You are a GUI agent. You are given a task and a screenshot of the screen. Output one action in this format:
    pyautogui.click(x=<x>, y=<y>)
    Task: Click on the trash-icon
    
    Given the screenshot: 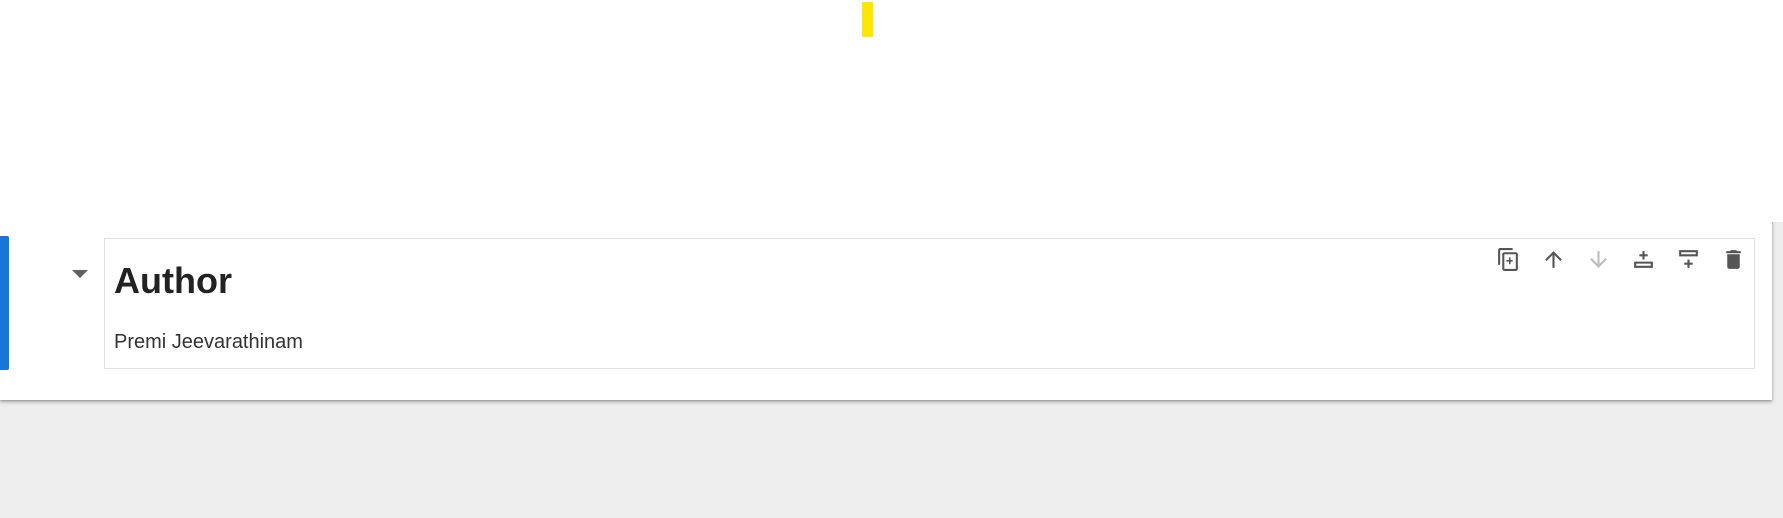 What is the action you would take?
    pyautogui.click(x=1733, y=259)
    